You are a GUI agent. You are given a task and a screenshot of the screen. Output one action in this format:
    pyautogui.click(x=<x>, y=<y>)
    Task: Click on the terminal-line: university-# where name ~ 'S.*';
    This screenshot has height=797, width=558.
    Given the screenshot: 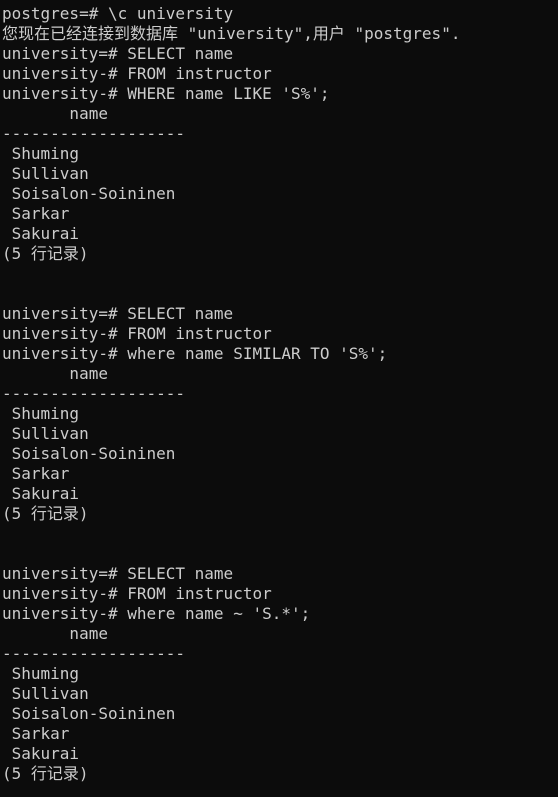 What is the action you would take?
    pyautogui.click(x=156, y=613)
    